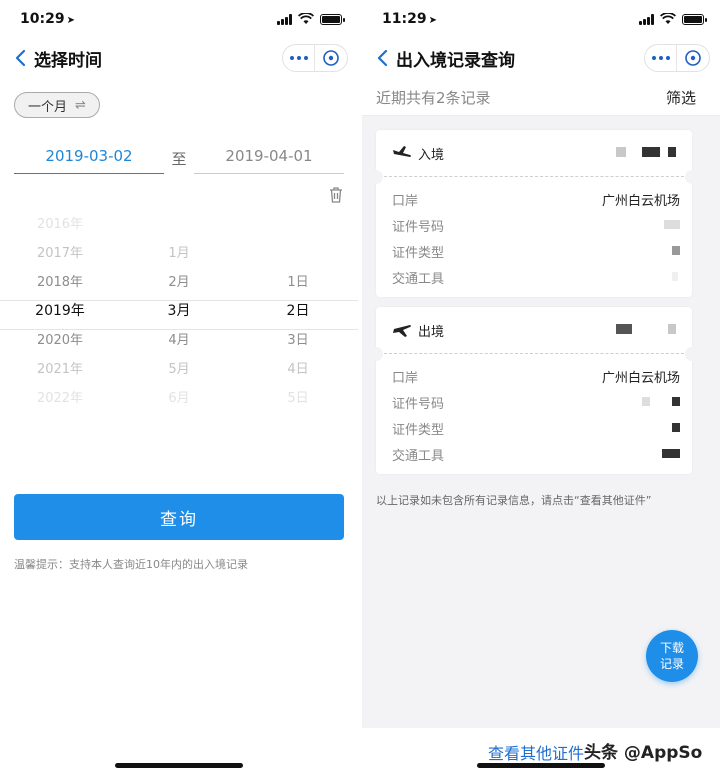 This screenshot has width=720, height=776. I want to click on nav-bar: 出入境记录查询, so click(541, 58).